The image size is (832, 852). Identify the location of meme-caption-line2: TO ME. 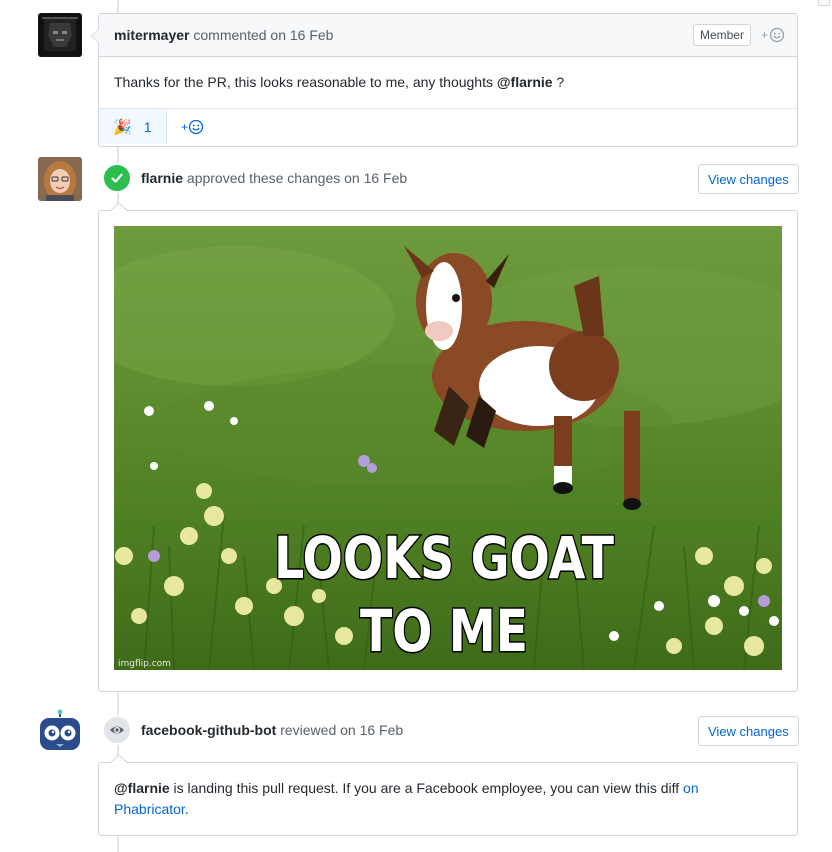
(444, 631).